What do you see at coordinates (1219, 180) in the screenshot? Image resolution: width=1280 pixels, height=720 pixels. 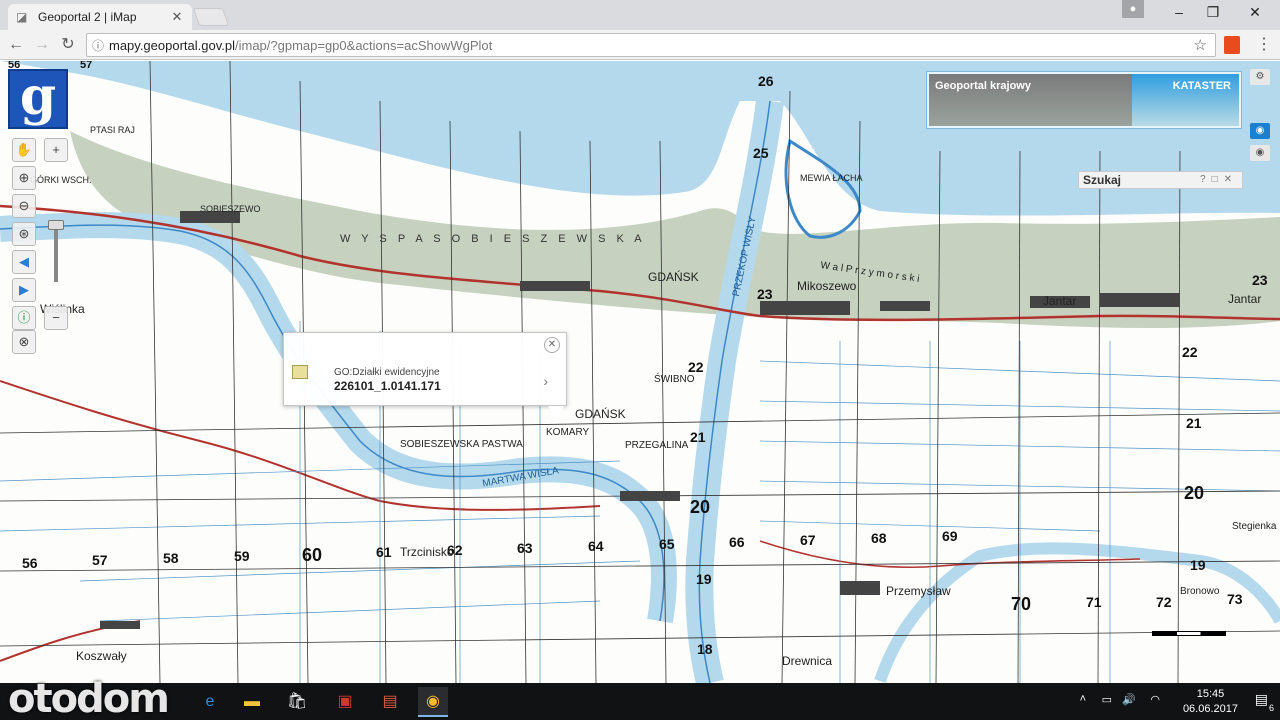 I see `search-panel-controls: ?□✕` at bounding box center [1219, 180].